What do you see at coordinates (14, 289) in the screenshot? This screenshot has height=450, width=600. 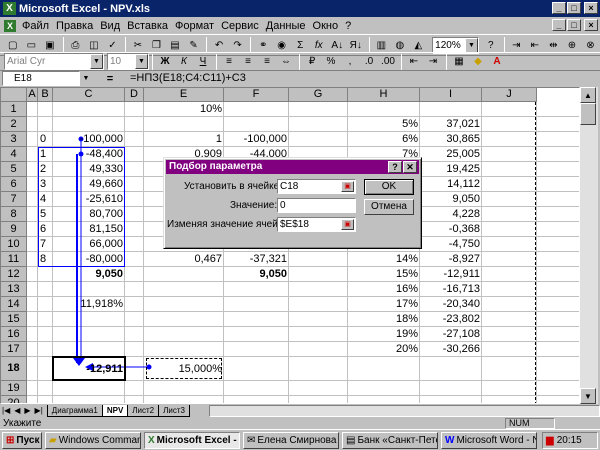 I see `row-header-13: 13` at bounding box center [14, 289].